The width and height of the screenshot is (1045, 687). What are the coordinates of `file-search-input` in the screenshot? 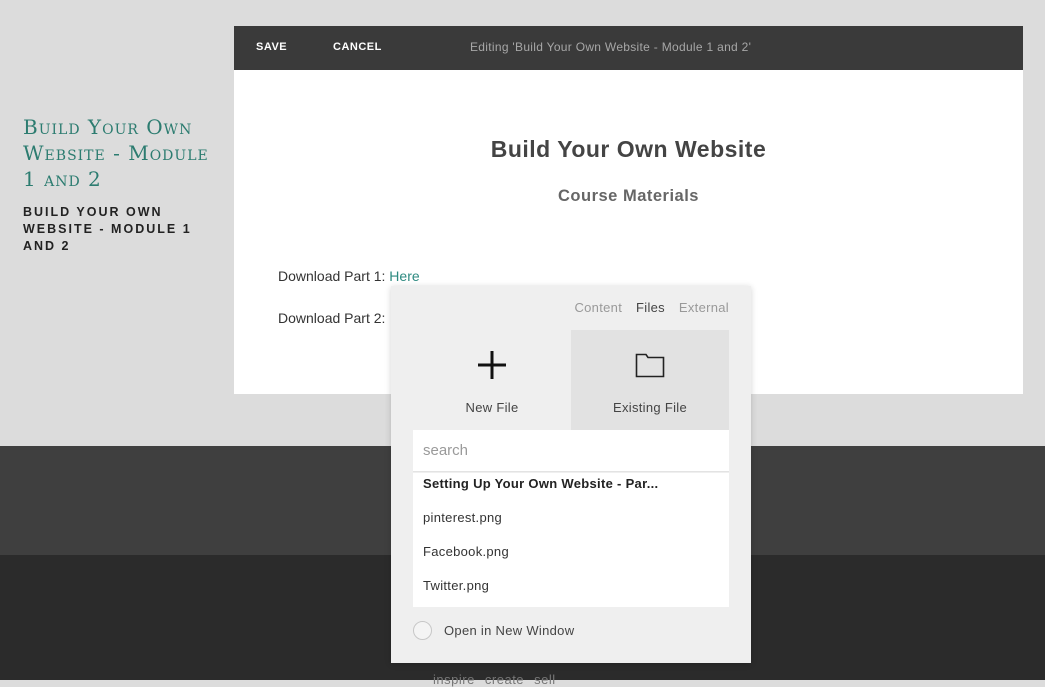 It's located at (571, 451).